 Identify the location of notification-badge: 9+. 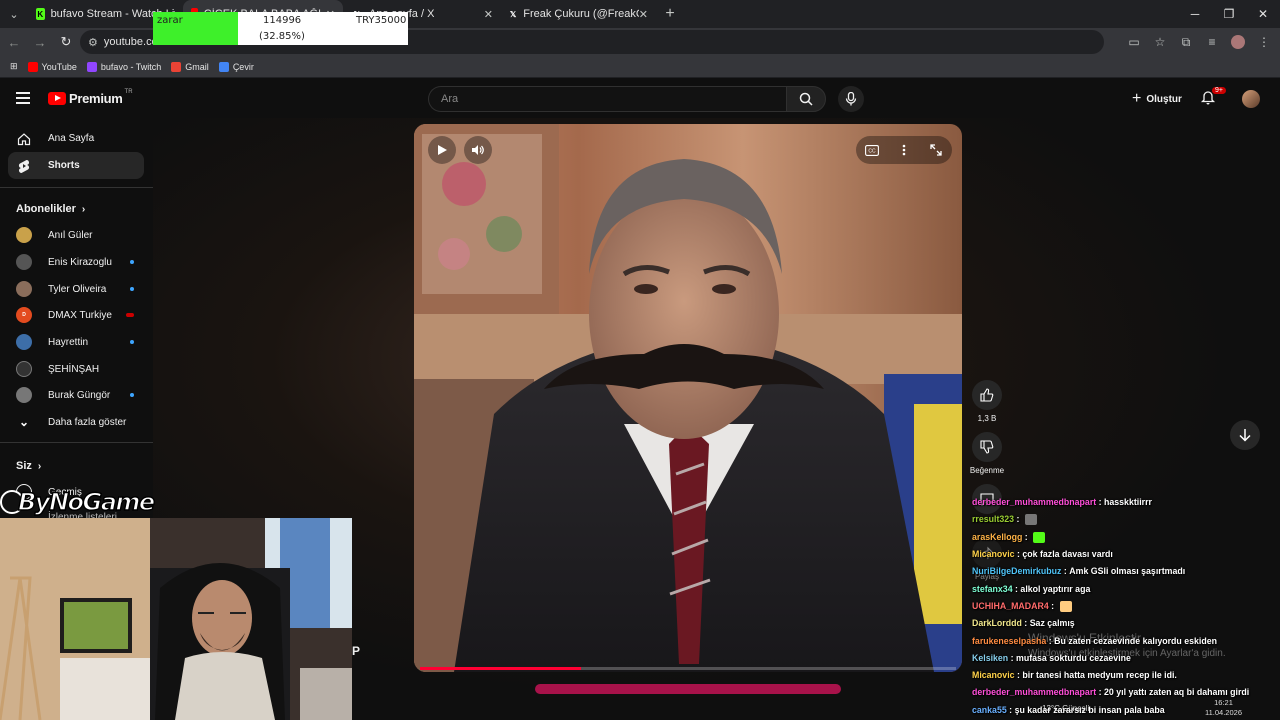
(1219, 90).